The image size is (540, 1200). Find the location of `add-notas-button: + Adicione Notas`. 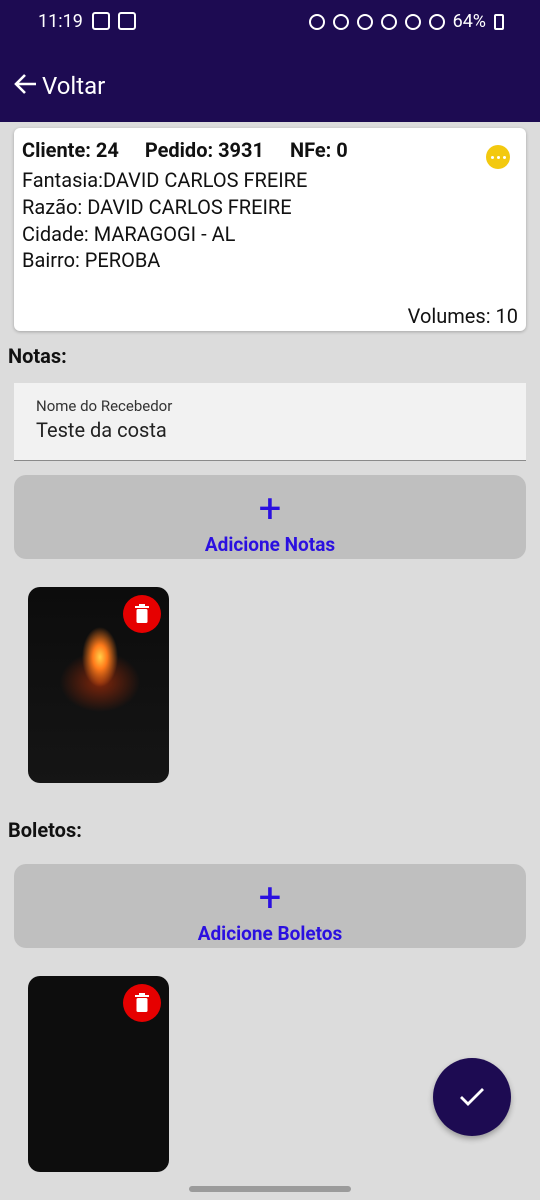

add-notas-button: + Adicione Notas is located at coordinates (270, 517).